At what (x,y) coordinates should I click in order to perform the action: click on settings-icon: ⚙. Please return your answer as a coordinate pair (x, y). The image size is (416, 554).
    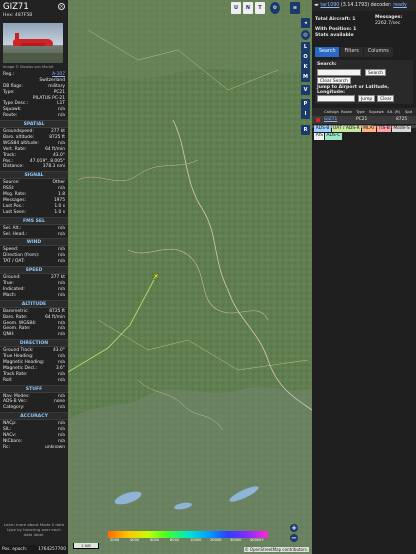
    Looking at the image, I should click on (275, 8).